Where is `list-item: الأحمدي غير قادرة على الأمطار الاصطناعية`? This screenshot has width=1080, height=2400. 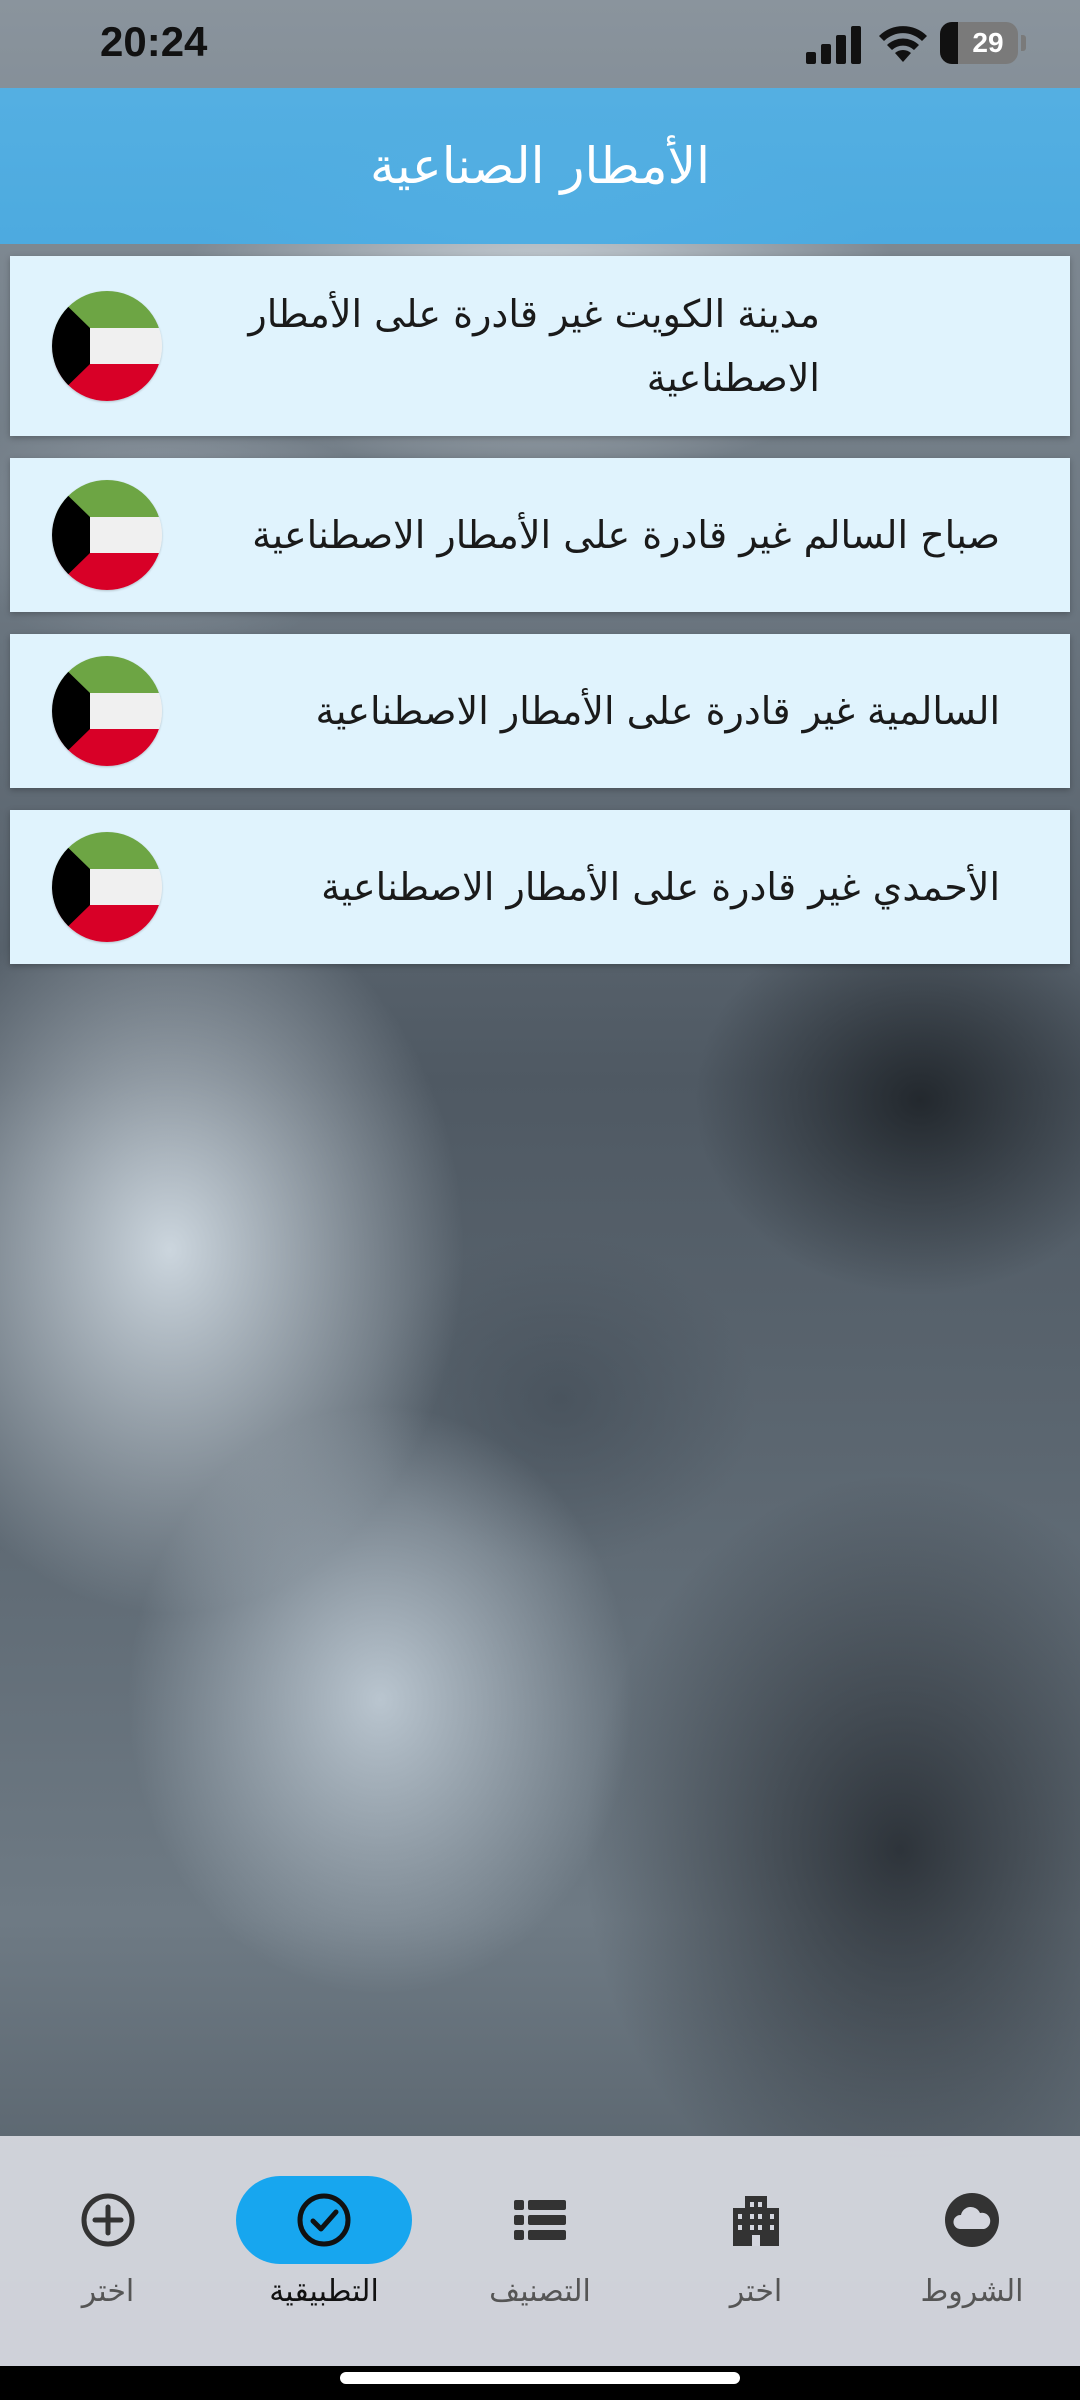 list-item: الأحمدي غير قادرة على الأمطار الاصطناعية is located at coordinates (540, 887).